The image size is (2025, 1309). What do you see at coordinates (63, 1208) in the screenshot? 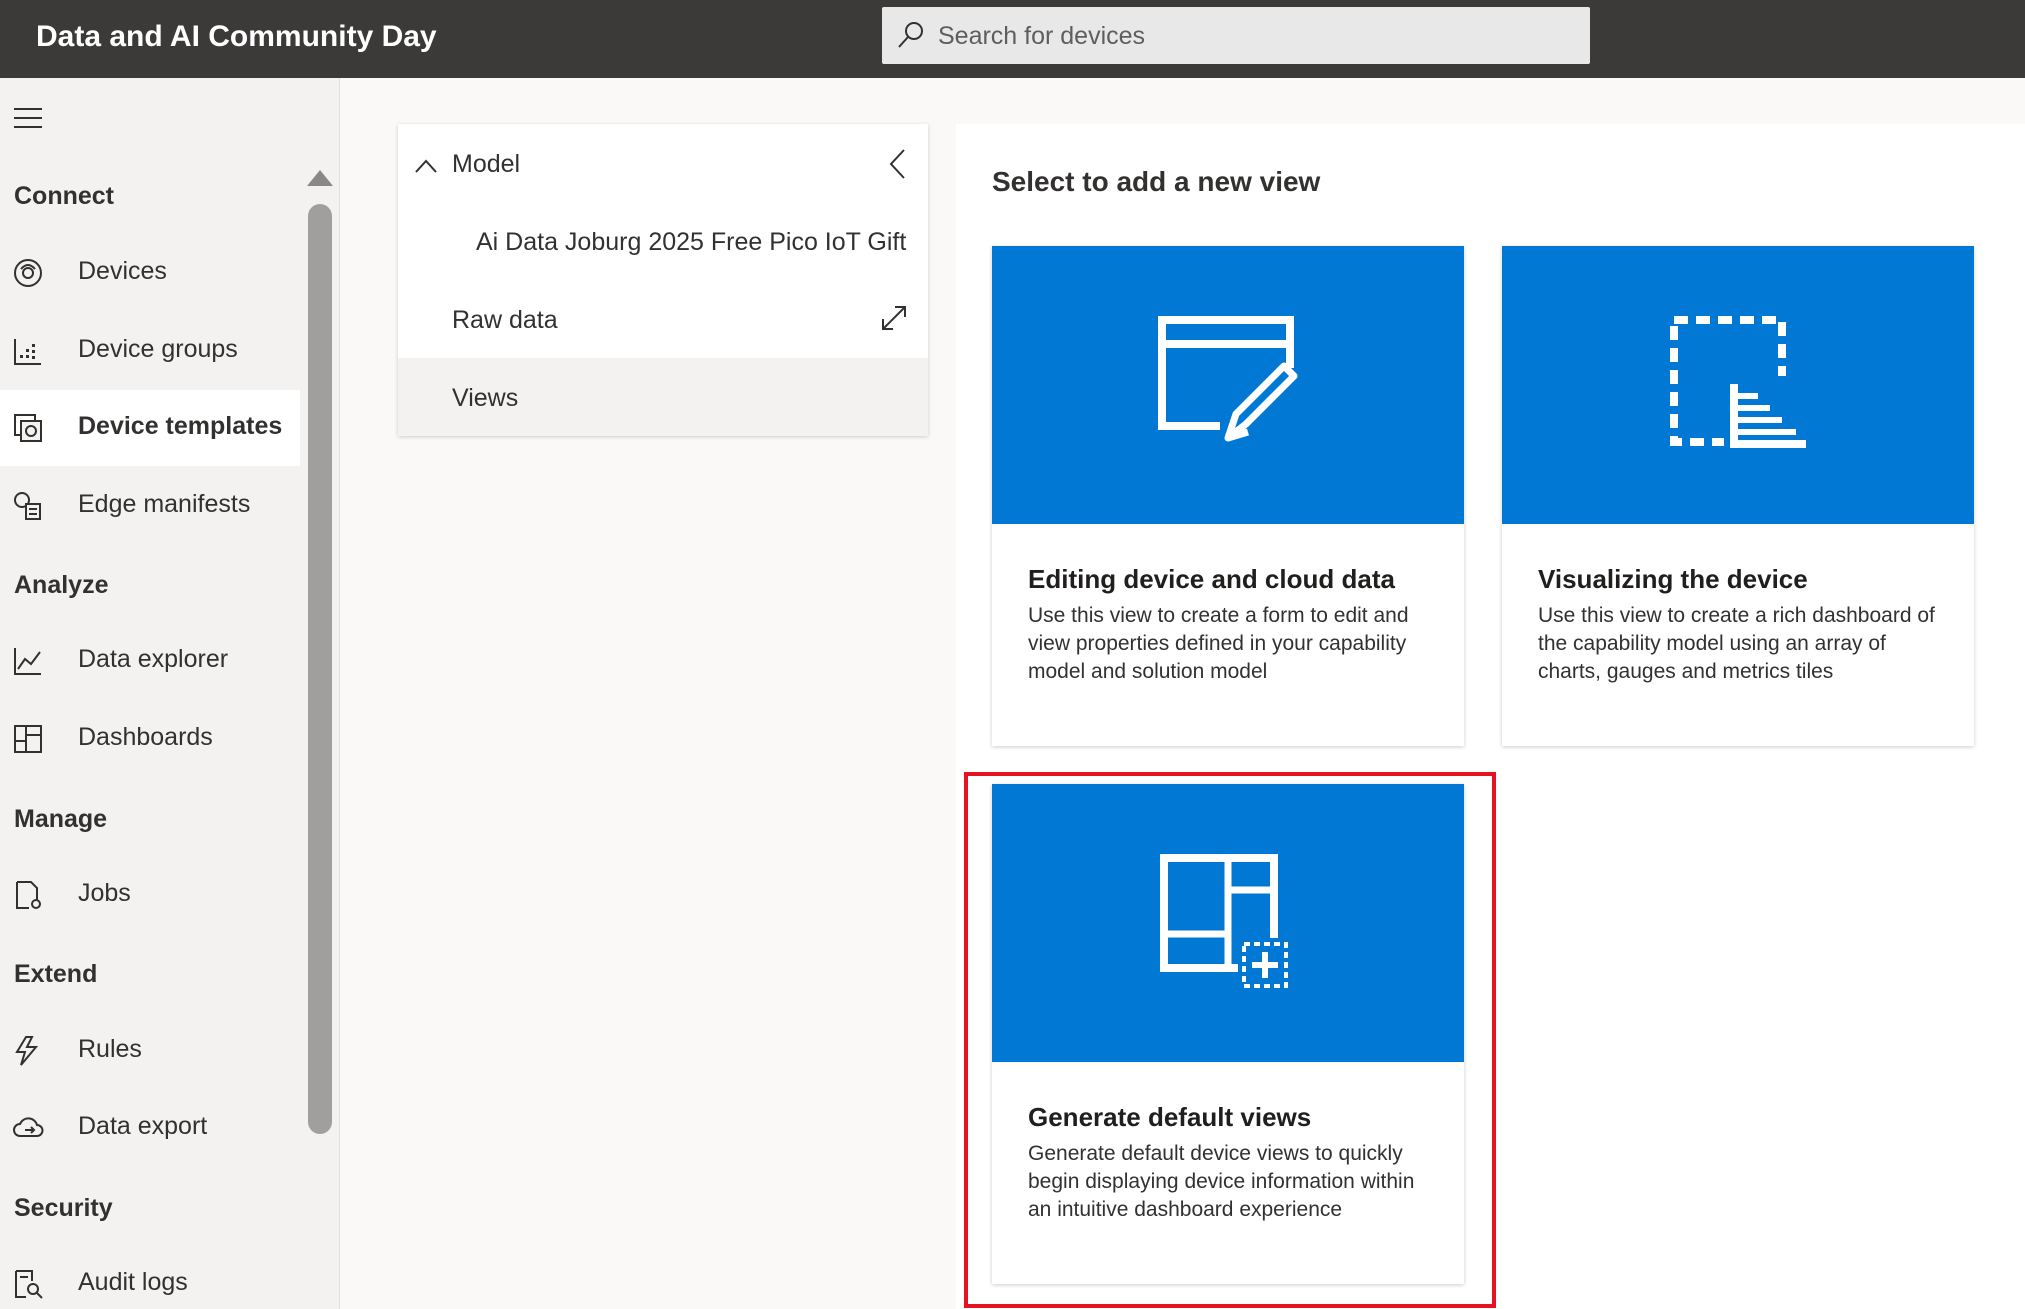
I see `section-security: Security` at bounding box center [63, 1208].